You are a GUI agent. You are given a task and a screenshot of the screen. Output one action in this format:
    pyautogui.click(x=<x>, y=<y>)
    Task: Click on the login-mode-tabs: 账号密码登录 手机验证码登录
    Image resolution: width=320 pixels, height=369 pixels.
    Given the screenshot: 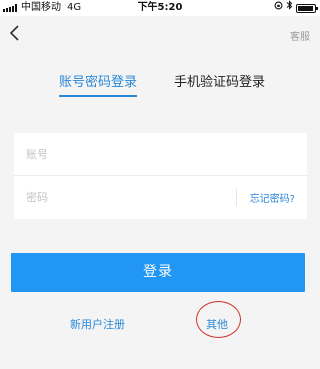 What is the action you would take?
    pyautogui.click(x=160, y=86)
    